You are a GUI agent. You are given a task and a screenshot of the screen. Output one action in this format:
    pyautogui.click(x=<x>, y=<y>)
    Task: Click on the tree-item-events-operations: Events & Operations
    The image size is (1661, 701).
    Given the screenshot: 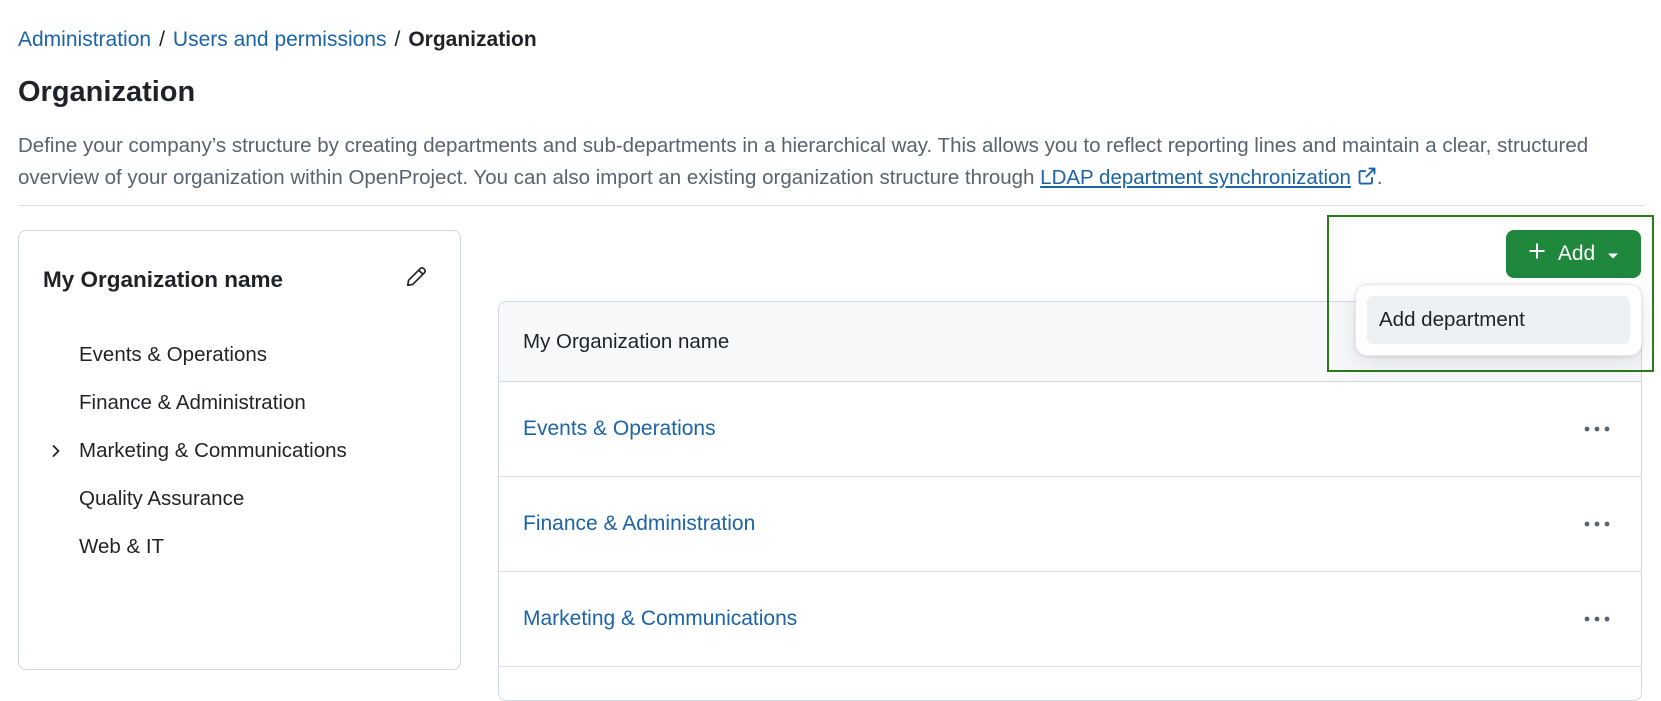 What is the action you would take?
    pyautogui.click(x=239, y=355)
    